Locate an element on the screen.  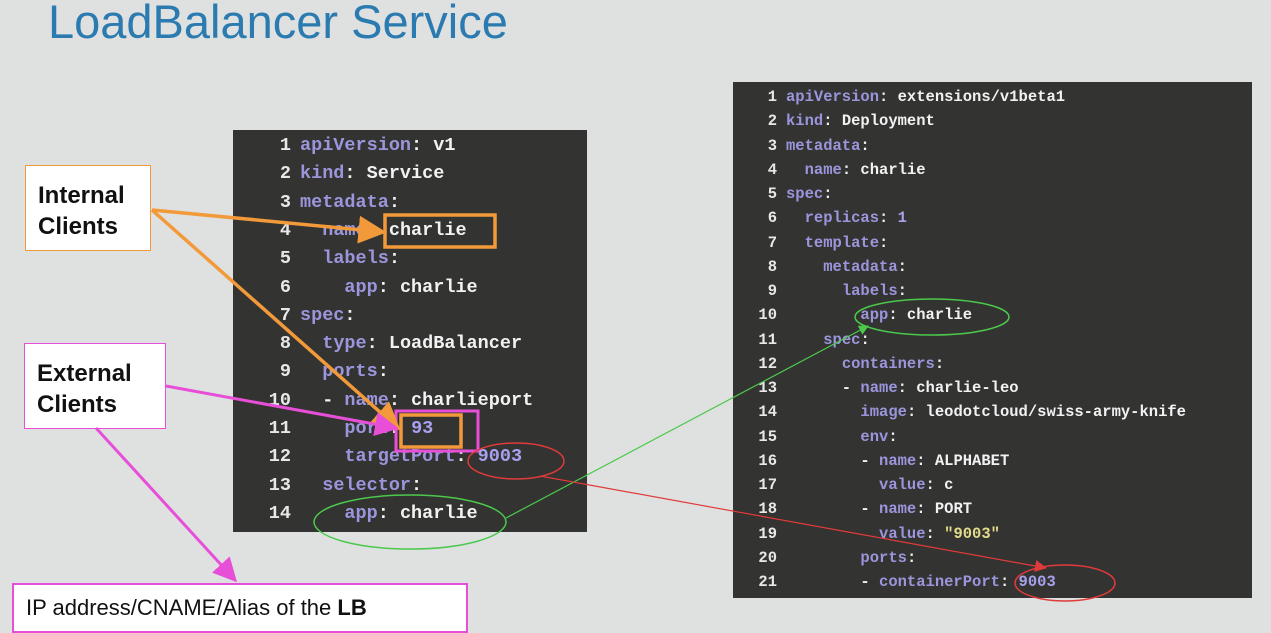
internal-to-port-arrow is located at coordinates (275, 319).